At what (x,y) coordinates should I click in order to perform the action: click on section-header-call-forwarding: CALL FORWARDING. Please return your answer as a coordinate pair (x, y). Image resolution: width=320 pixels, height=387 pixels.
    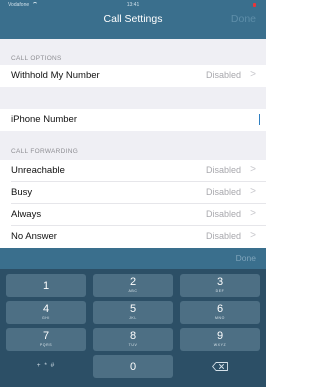
    Looking at the image, I should click on (45, 151).